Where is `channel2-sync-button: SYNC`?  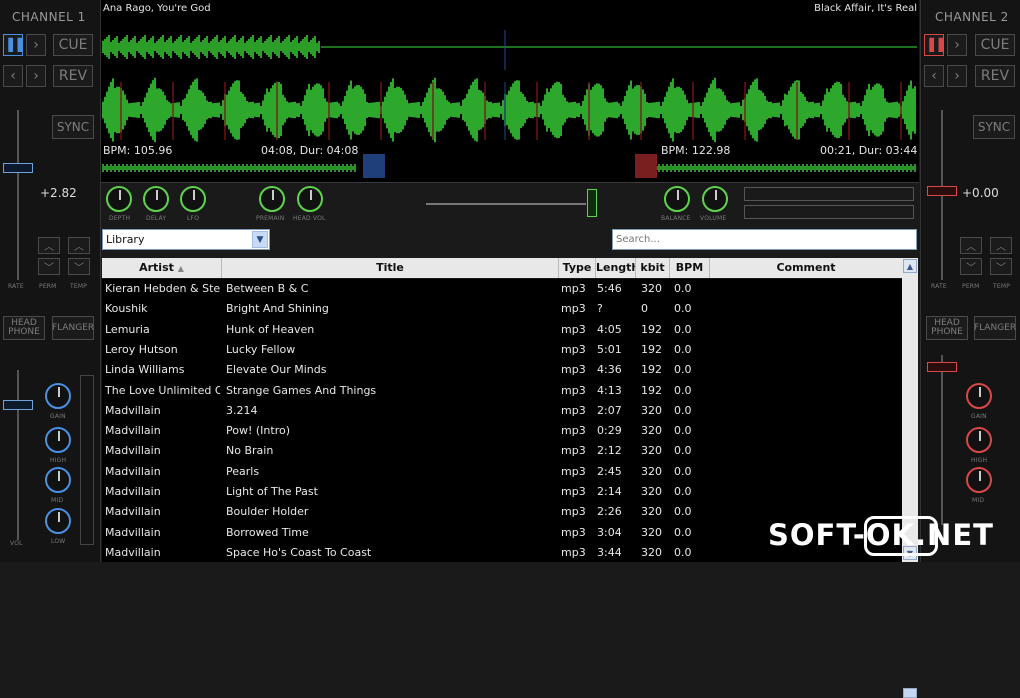
channel2-sync-button: SYNC is located at coordinates (994, 127).